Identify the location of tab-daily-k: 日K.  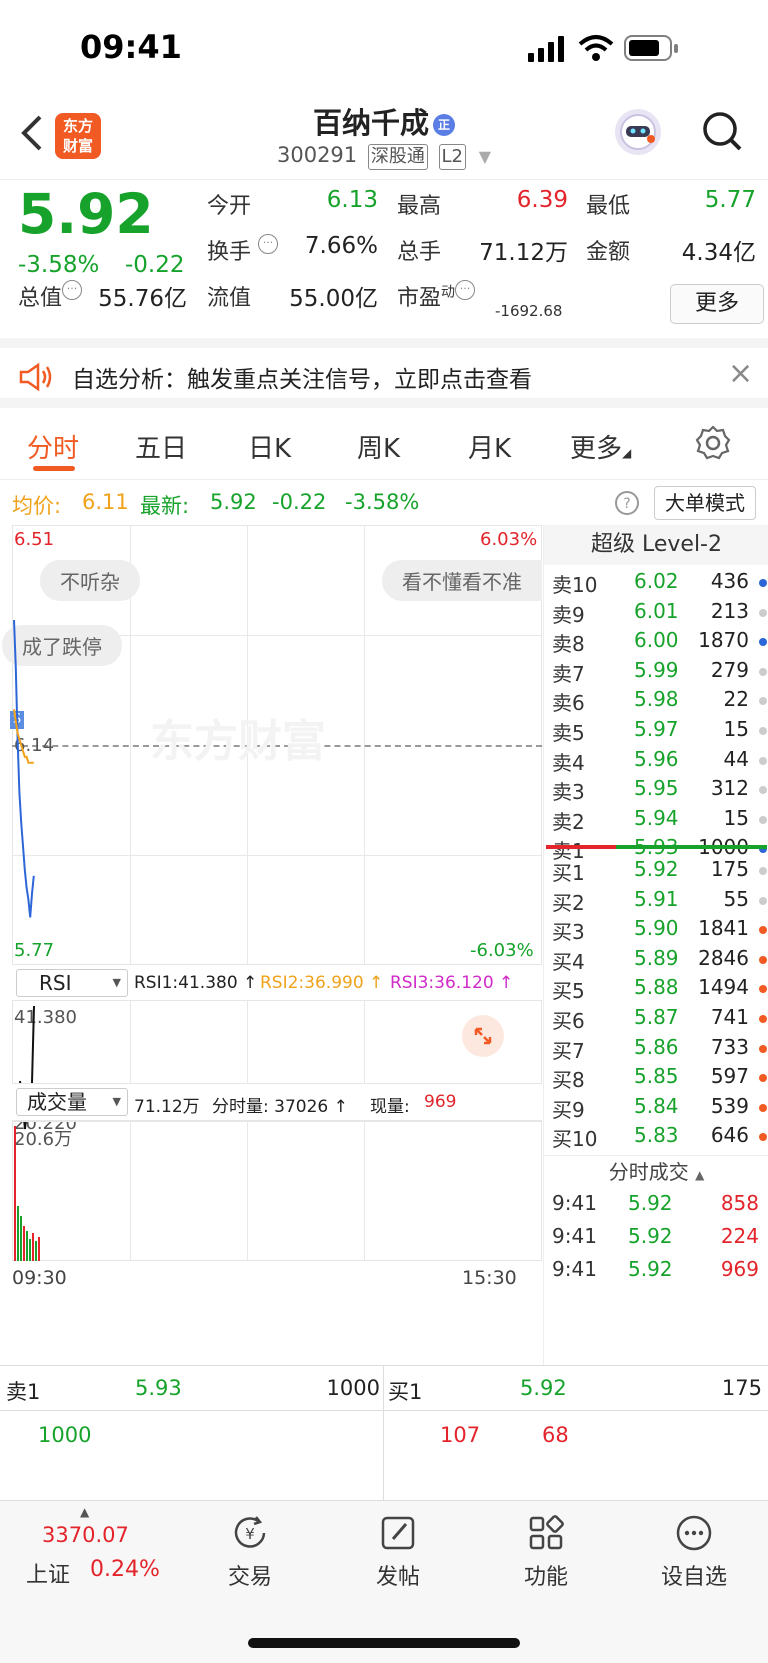
(269, 446).